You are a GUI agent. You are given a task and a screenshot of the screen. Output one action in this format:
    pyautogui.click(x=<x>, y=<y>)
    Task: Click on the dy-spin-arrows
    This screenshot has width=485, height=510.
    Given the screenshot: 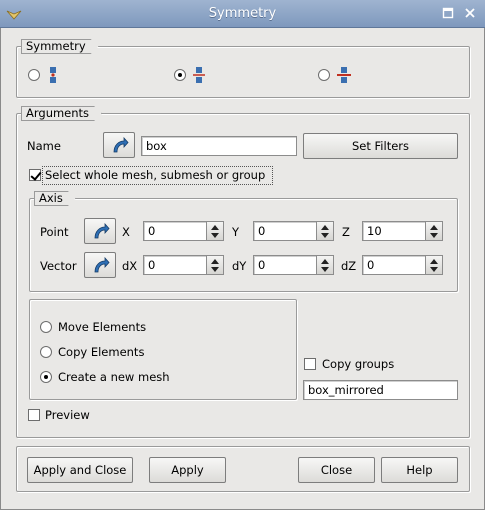 What is the action you would take?
    pyautogui.click(x=325, y=265)
    